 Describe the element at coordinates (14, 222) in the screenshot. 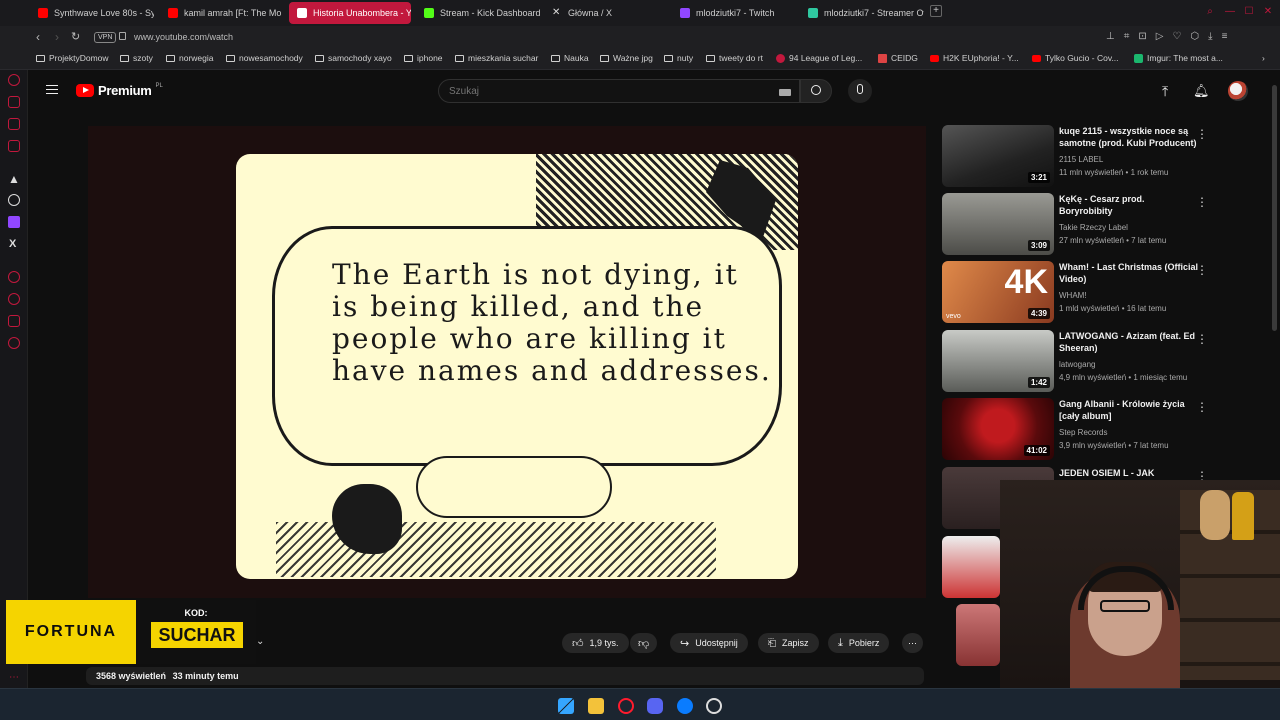

I see `sidebar-twitch-icon` at that location.